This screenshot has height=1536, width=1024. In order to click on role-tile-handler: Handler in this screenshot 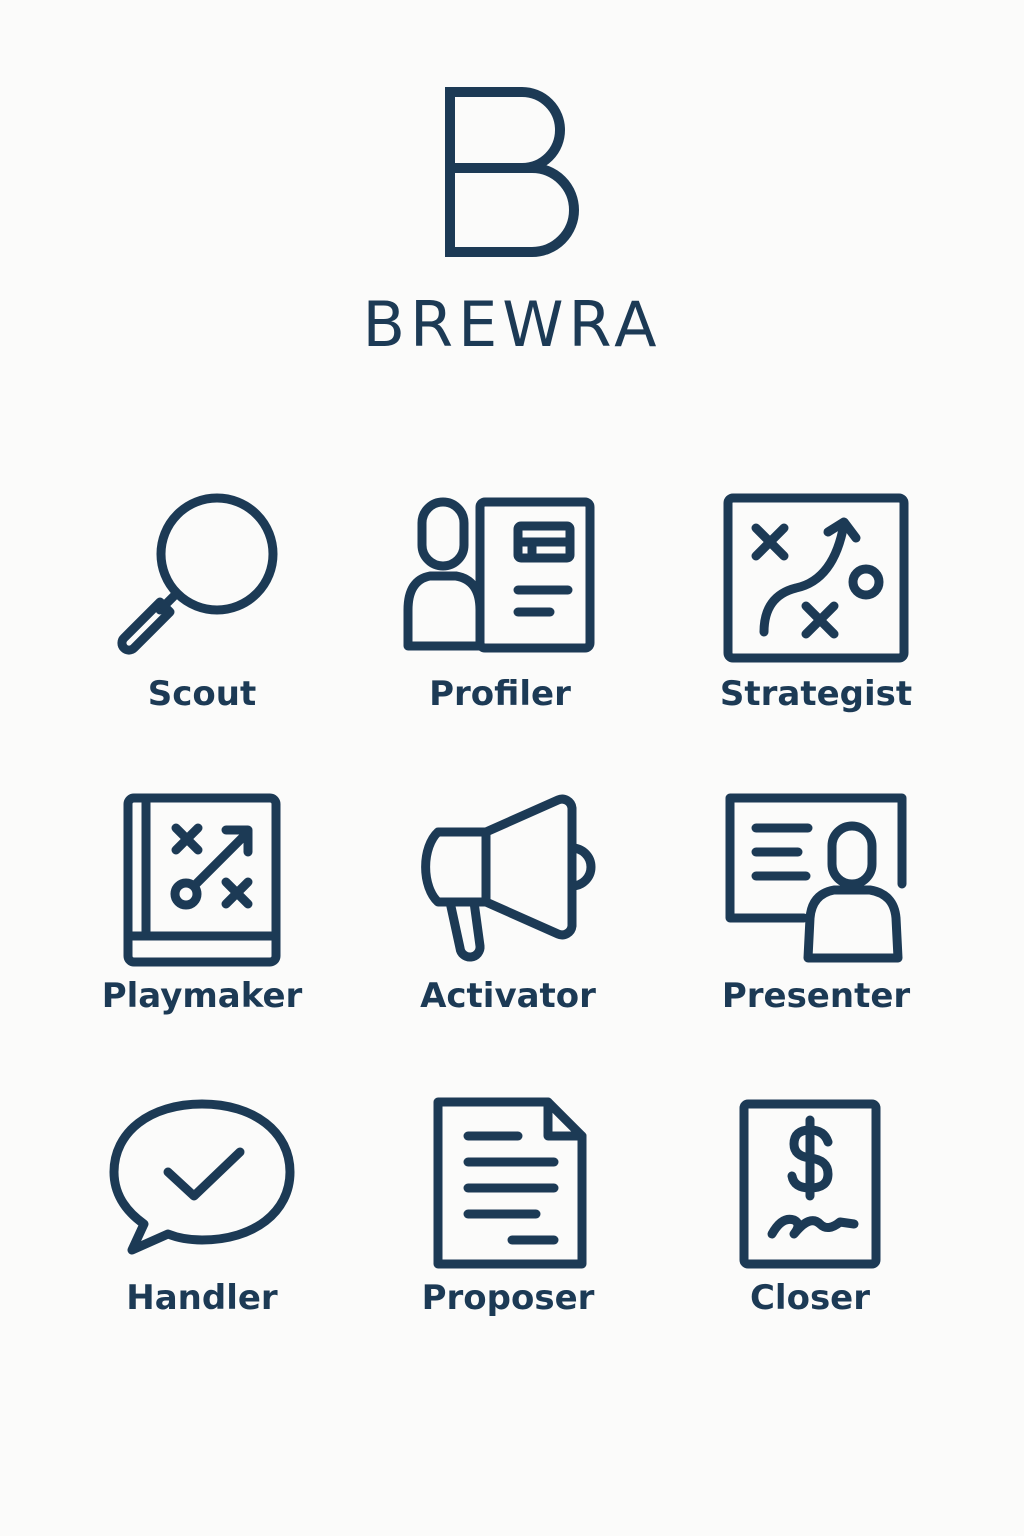, I will do `click(202, 1205)`.